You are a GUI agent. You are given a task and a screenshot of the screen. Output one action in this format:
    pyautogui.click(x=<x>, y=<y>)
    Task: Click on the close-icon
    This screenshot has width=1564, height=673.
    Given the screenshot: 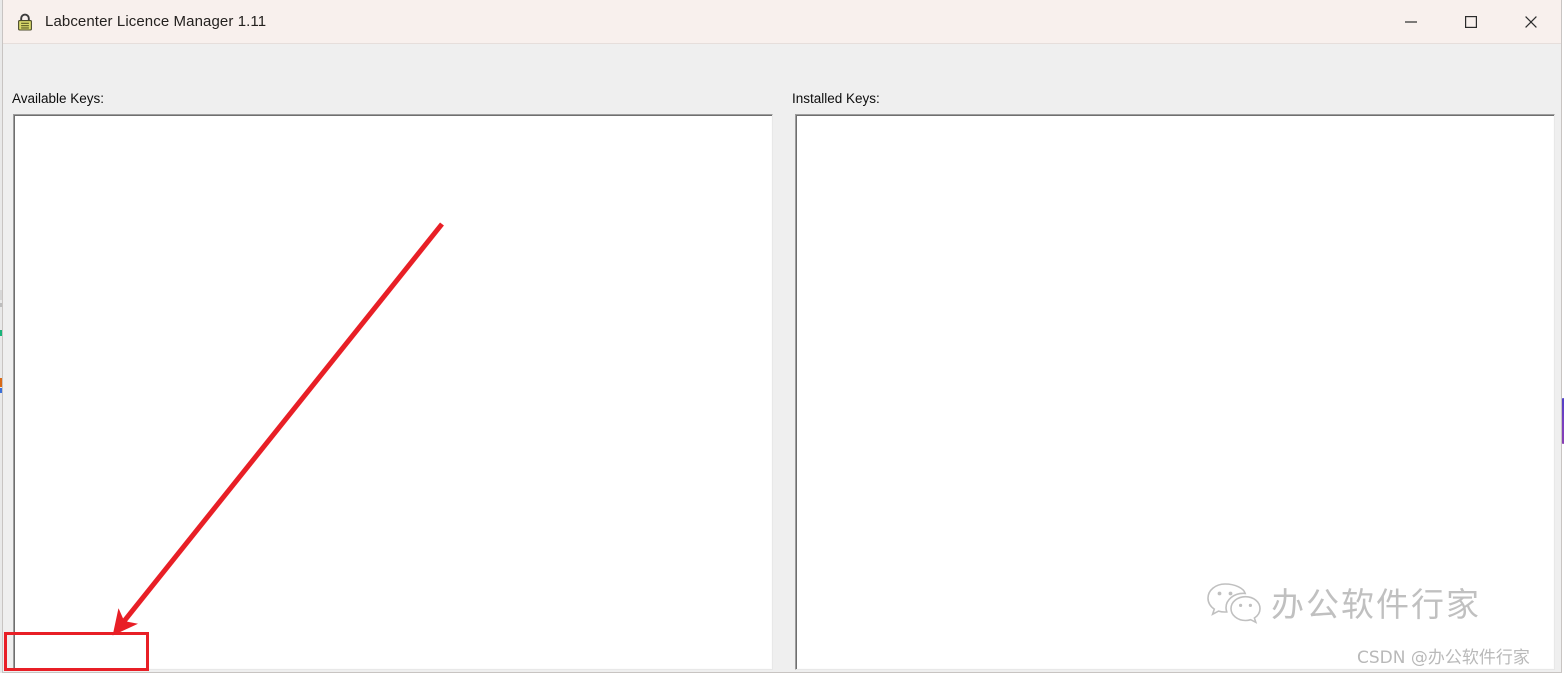 What is the action you would take?
    pyautogui.click(x=1531, y=22)
    